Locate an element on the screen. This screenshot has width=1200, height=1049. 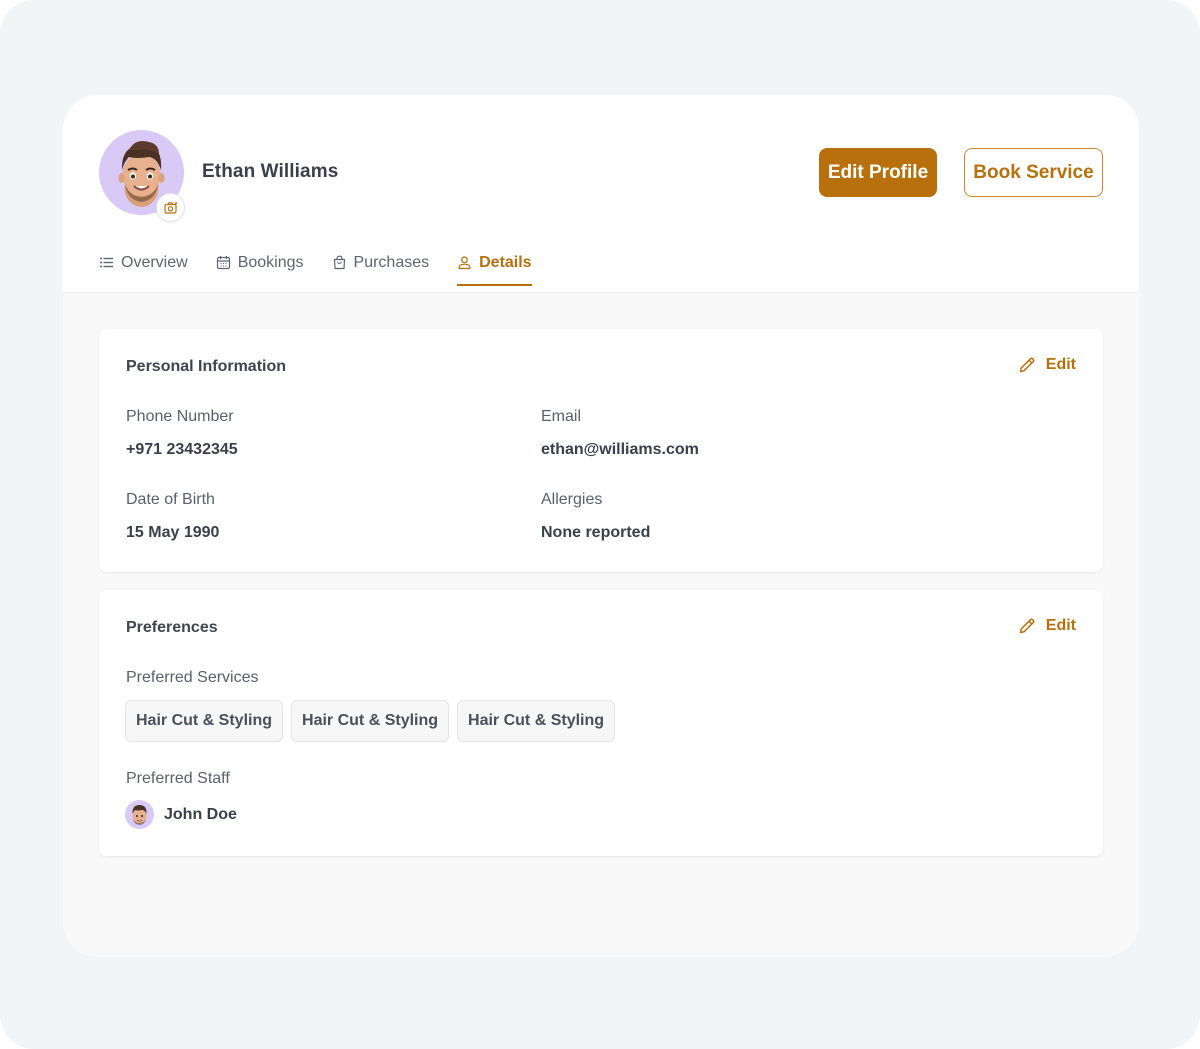
profile-tabs: Overview Bookings Purchases Details is located at coordinates (329, 273).